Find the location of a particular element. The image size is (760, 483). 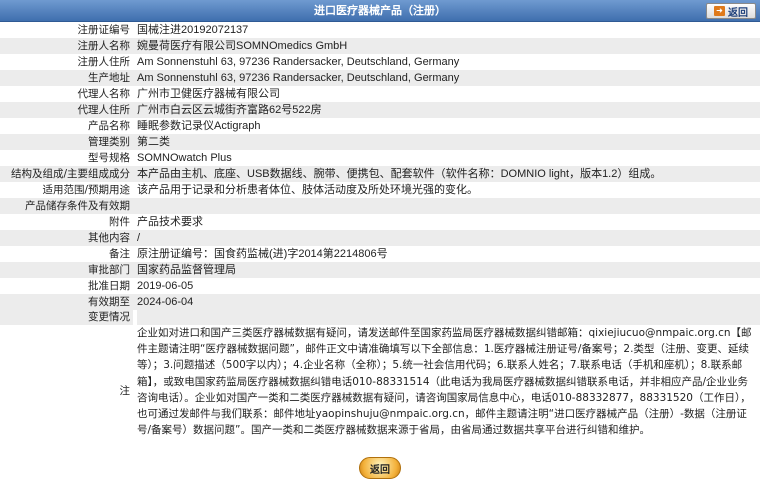

table-row: 其他内容 / is located at coordinates (380, 238).